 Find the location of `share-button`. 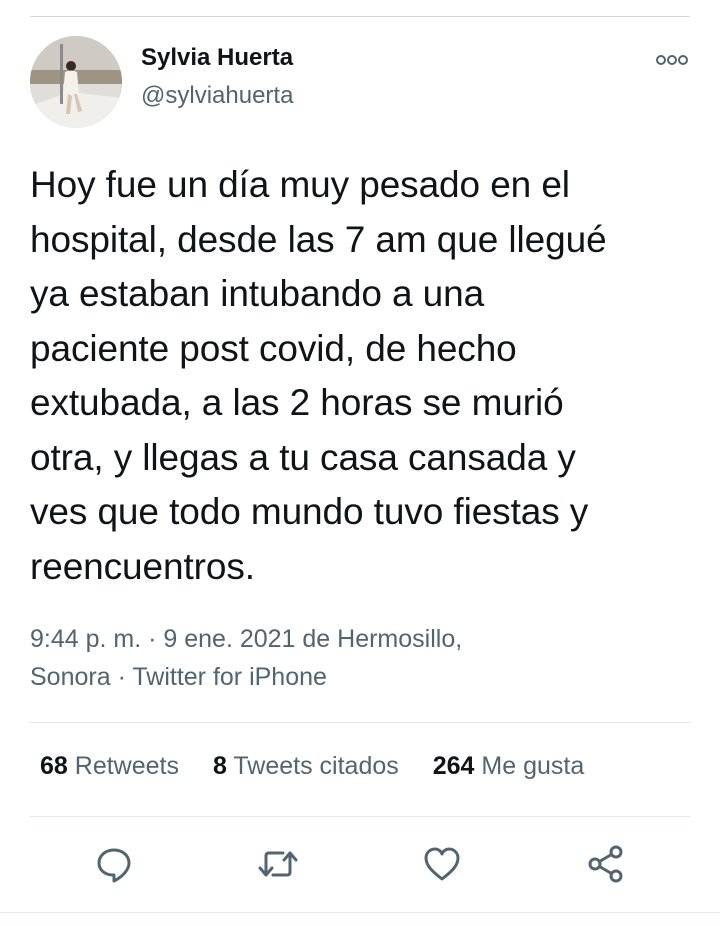

share-button is located at coordinates (606, 864).